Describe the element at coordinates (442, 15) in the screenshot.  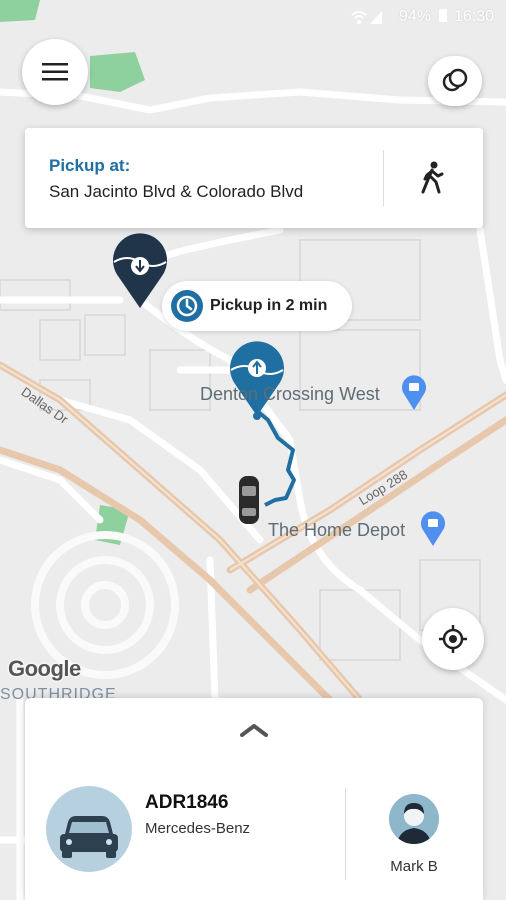
I see `battery-icon` at that location.